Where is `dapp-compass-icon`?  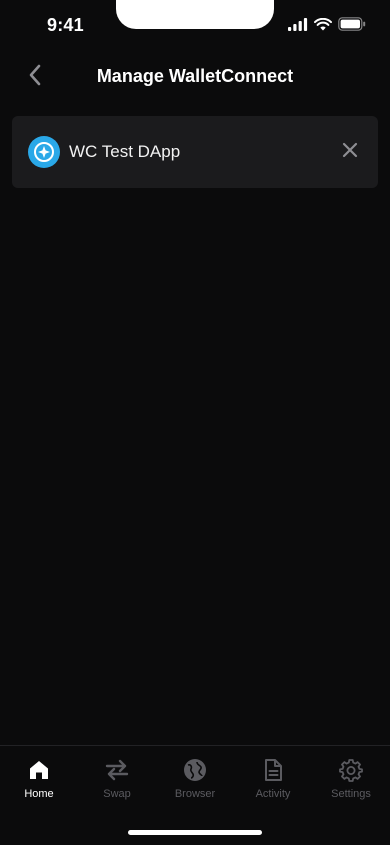
dapp-compass-icon is located at coordinates (44, 152).